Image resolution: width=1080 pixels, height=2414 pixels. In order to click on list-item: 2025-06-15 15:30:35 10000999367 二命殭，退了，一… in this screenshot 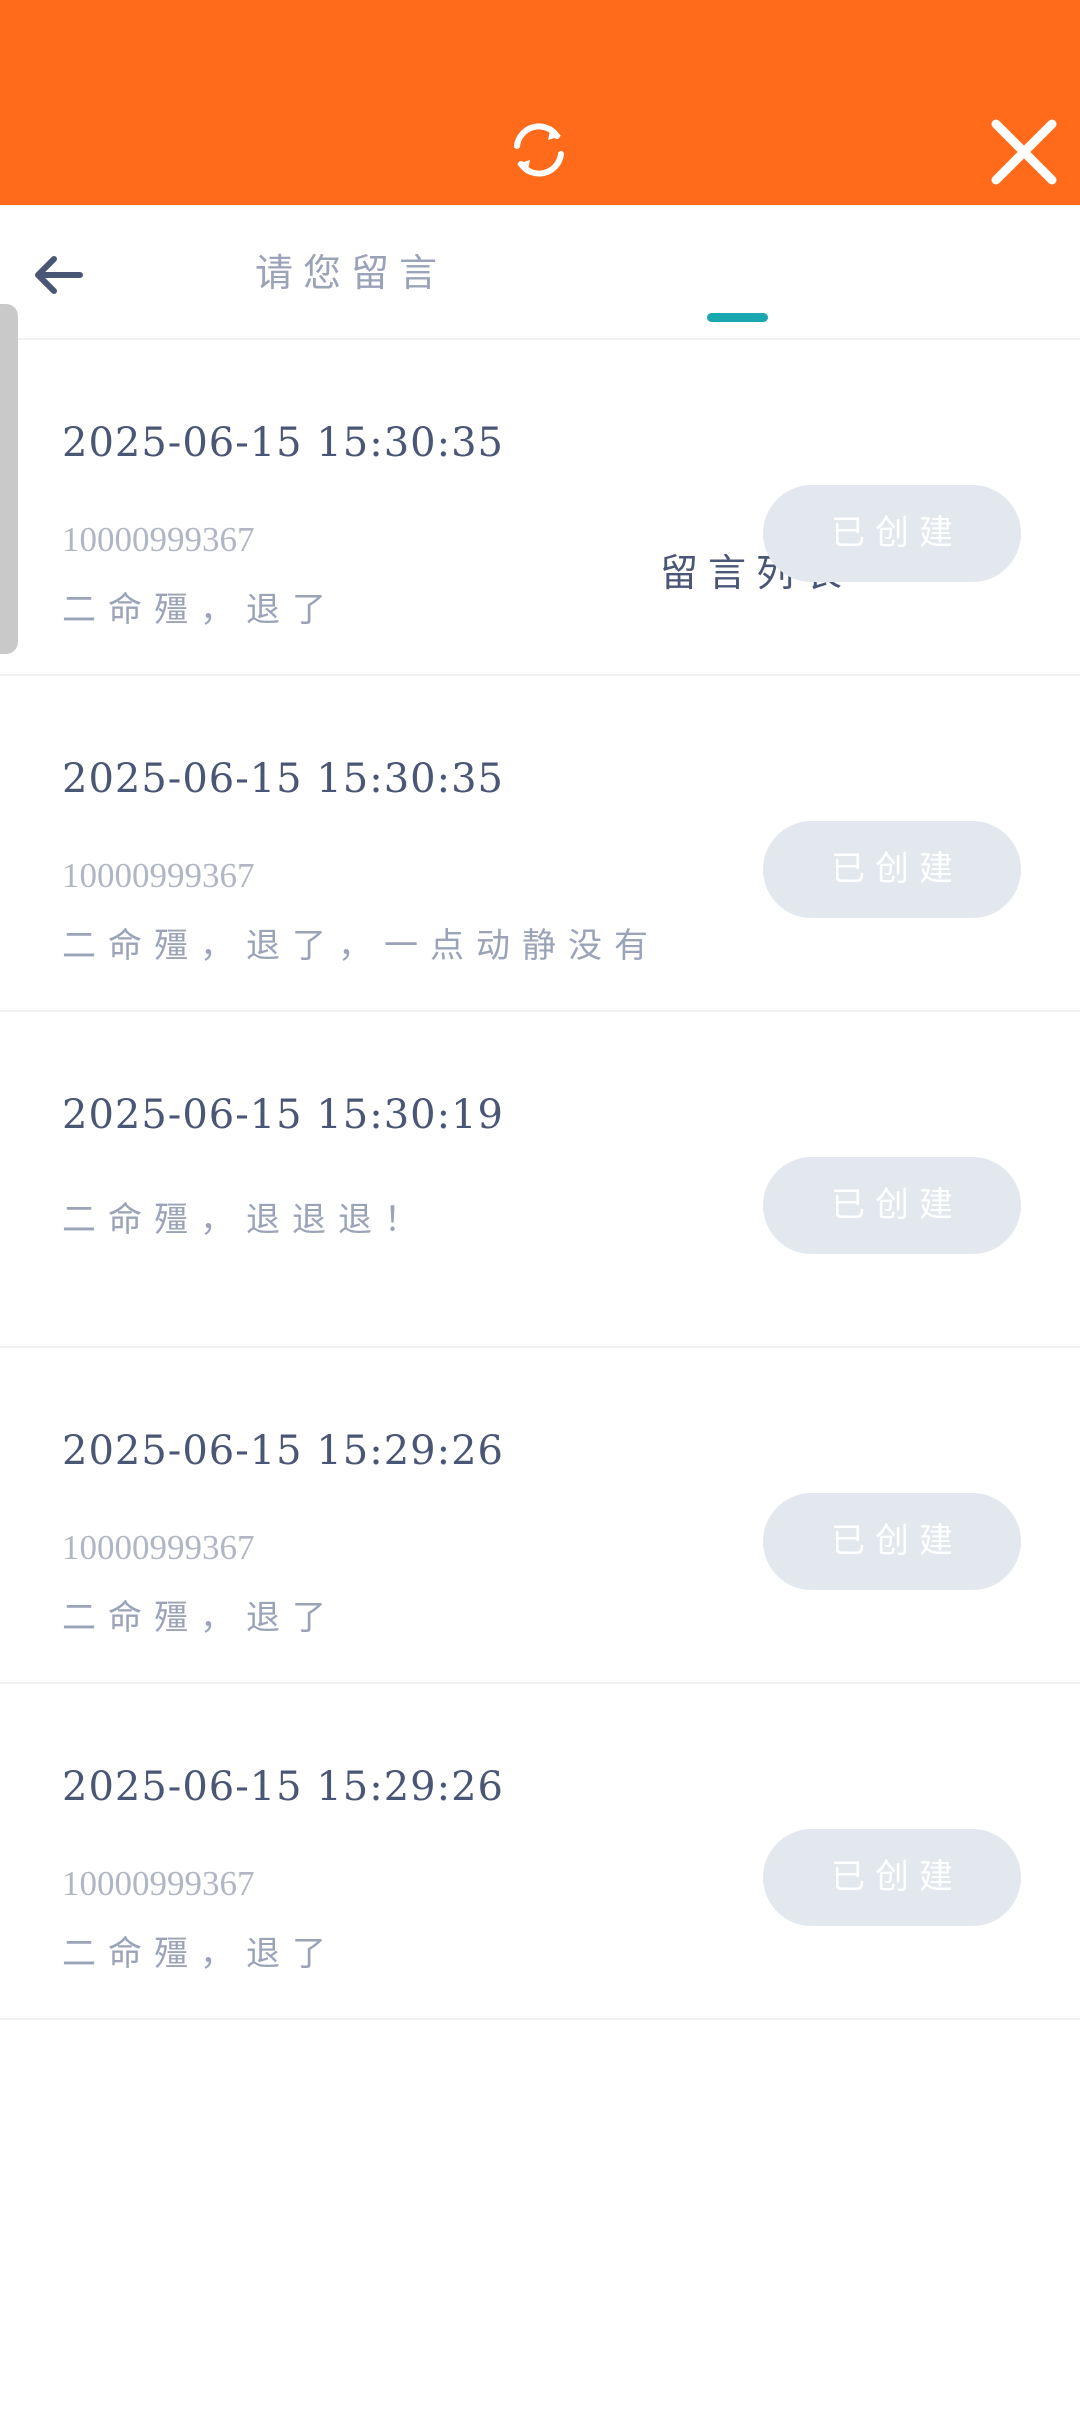, I will do `click(540, 844)`.